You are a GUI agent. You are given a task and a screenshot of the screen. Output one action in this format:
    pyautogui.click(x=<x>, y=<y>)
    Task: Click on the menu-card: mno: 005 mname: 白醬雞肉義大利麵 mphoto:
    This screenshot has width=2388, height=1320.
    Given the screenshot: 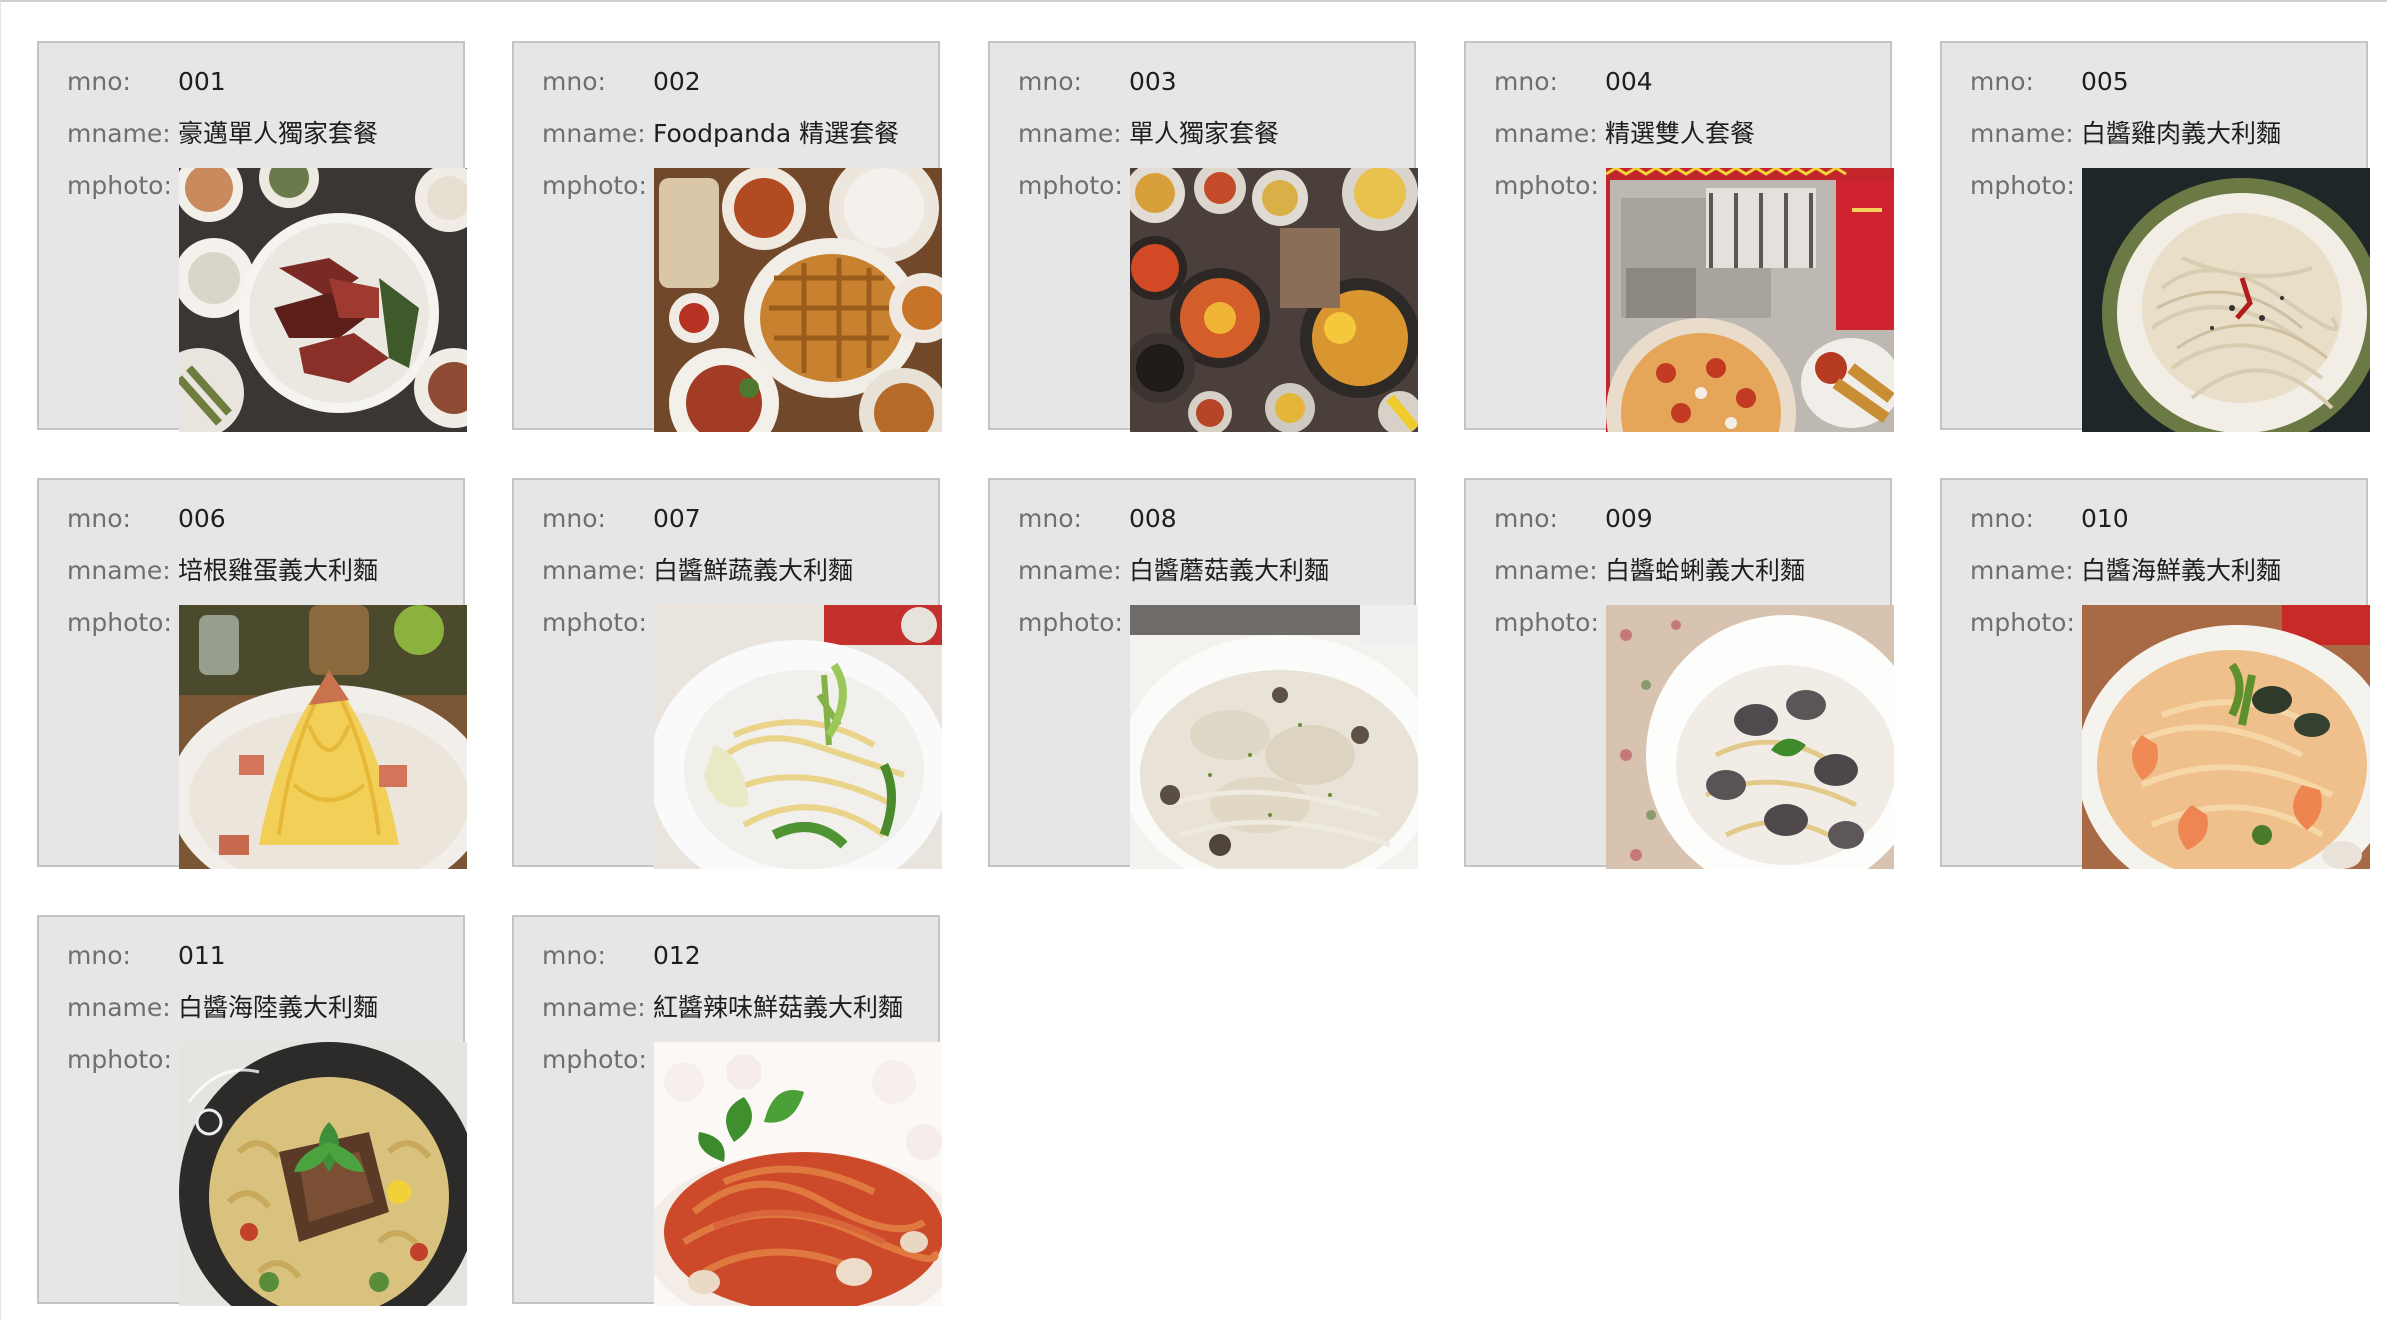 What is the action you would take?
    pyautogui.click(x=2155, y=236)
    